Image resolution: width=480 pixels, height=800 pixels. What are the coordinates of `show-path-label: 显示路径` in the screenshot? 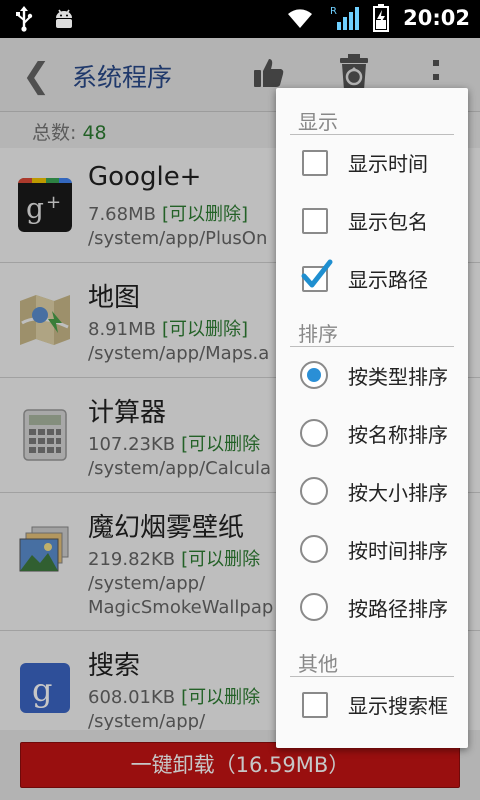 It's located at (388, 280).